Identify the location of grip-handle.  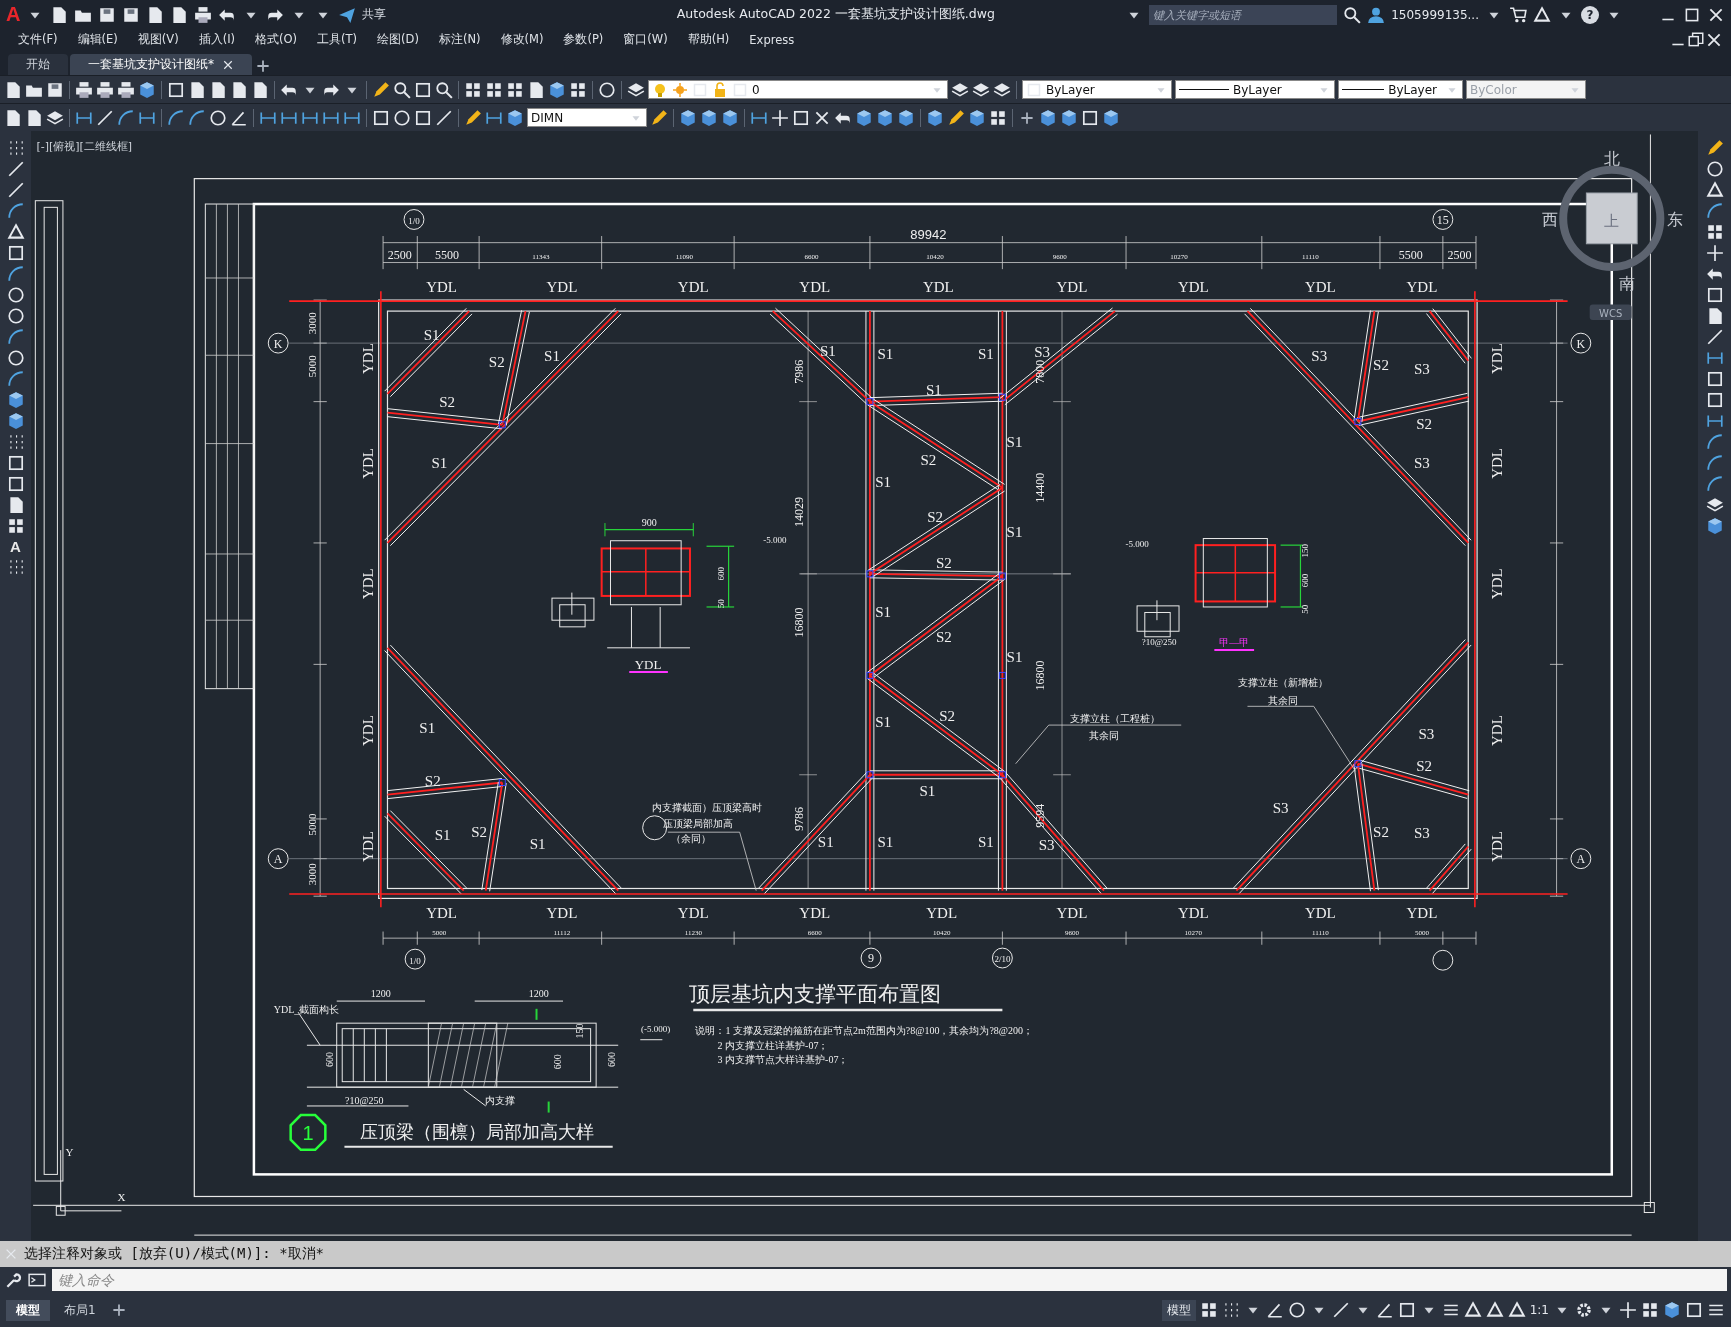
(1649, 1207).